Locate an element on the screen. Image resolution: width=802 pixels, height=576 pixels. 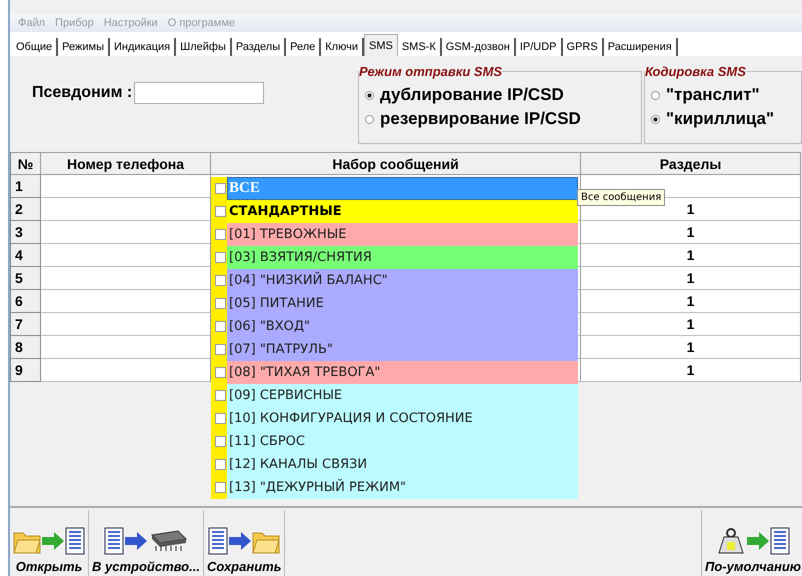
toolbar-button: Открыть is located at coordinates (49, 543).